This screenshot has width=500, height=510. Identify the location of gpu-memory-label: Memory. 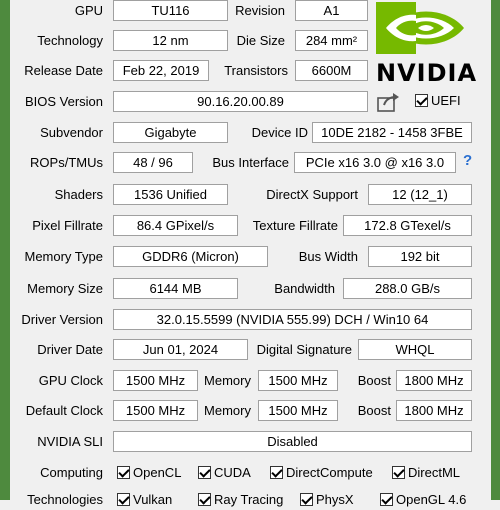
(227, 380).